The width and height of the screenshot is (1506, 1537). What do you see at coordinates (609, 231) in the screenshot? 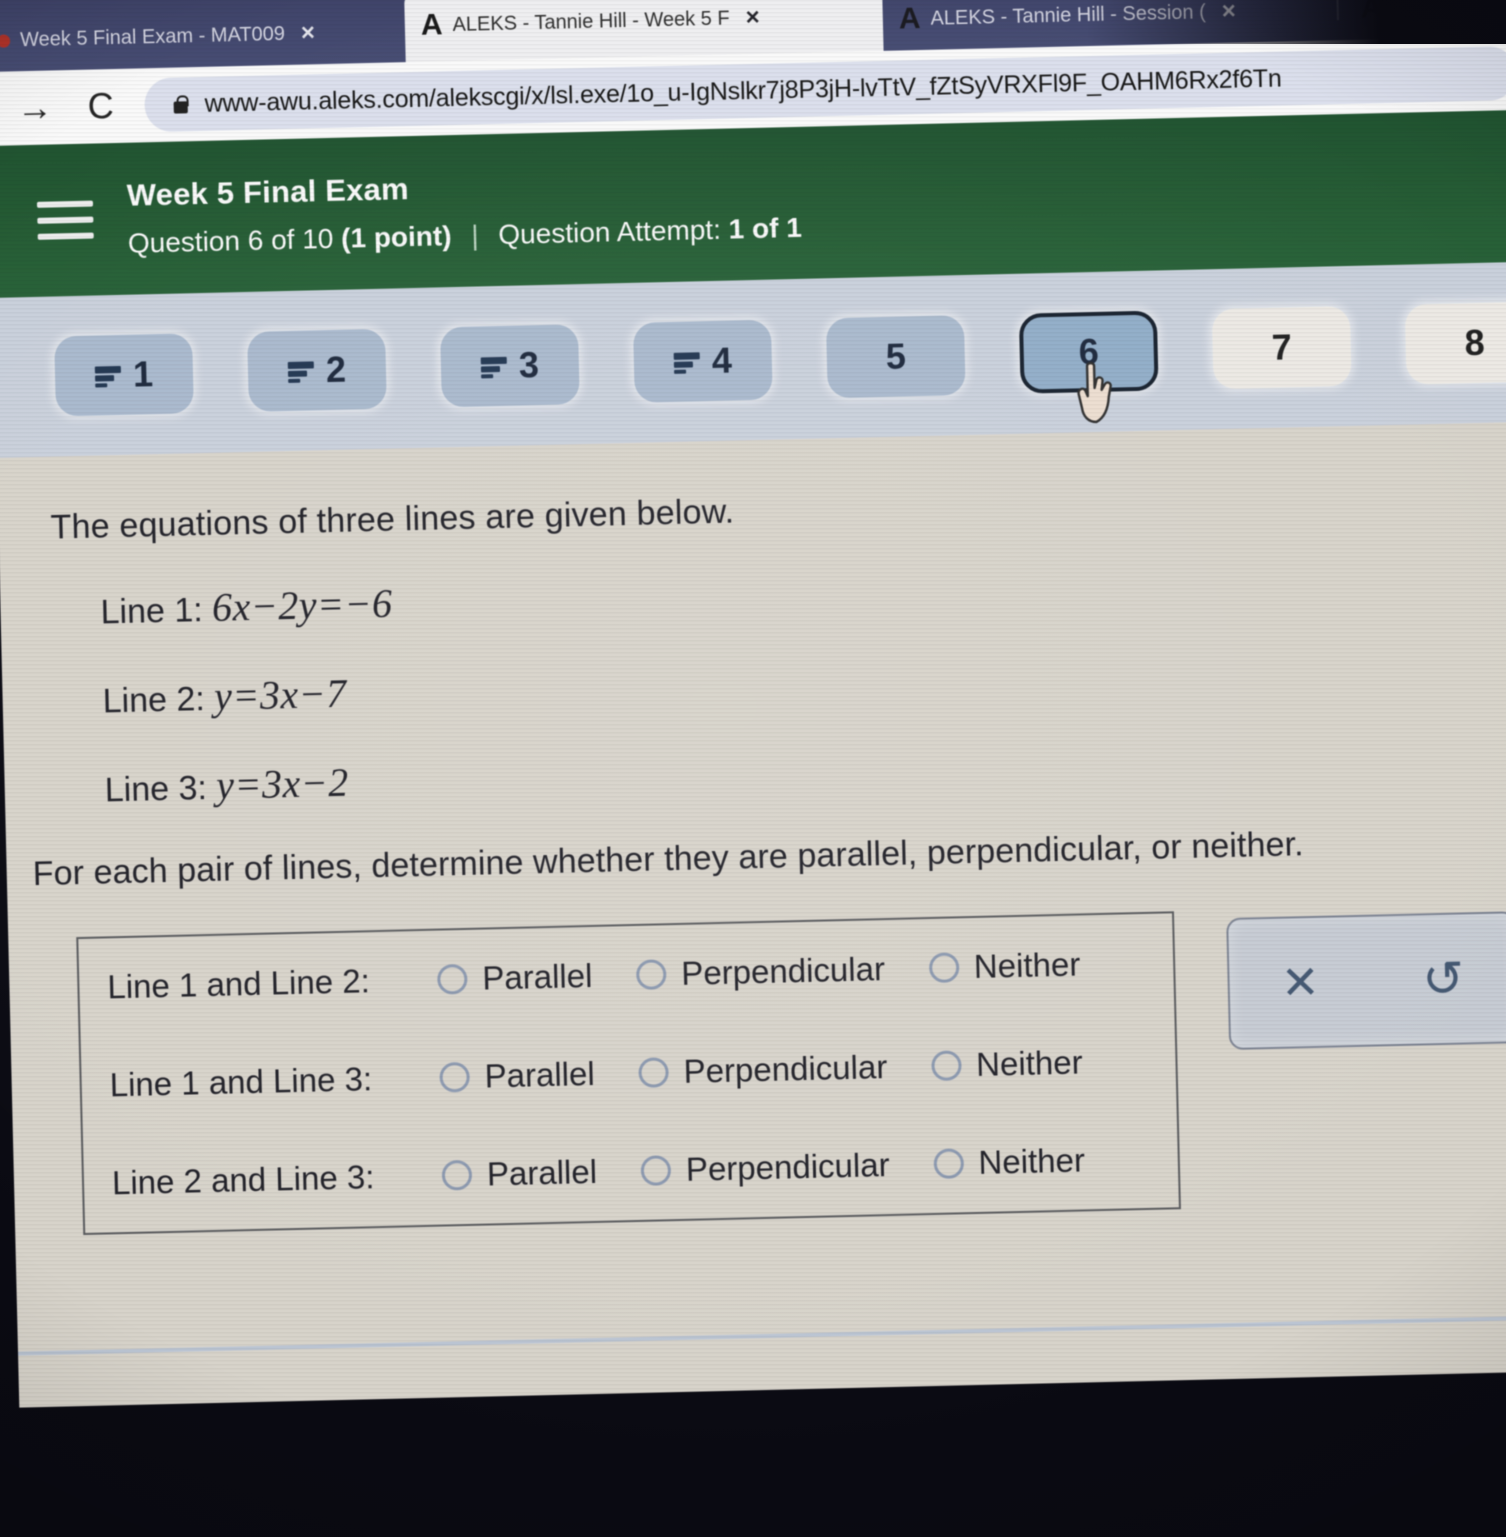
I see `attempt-label: Question Attempt:` at bounding box center [609, 231].